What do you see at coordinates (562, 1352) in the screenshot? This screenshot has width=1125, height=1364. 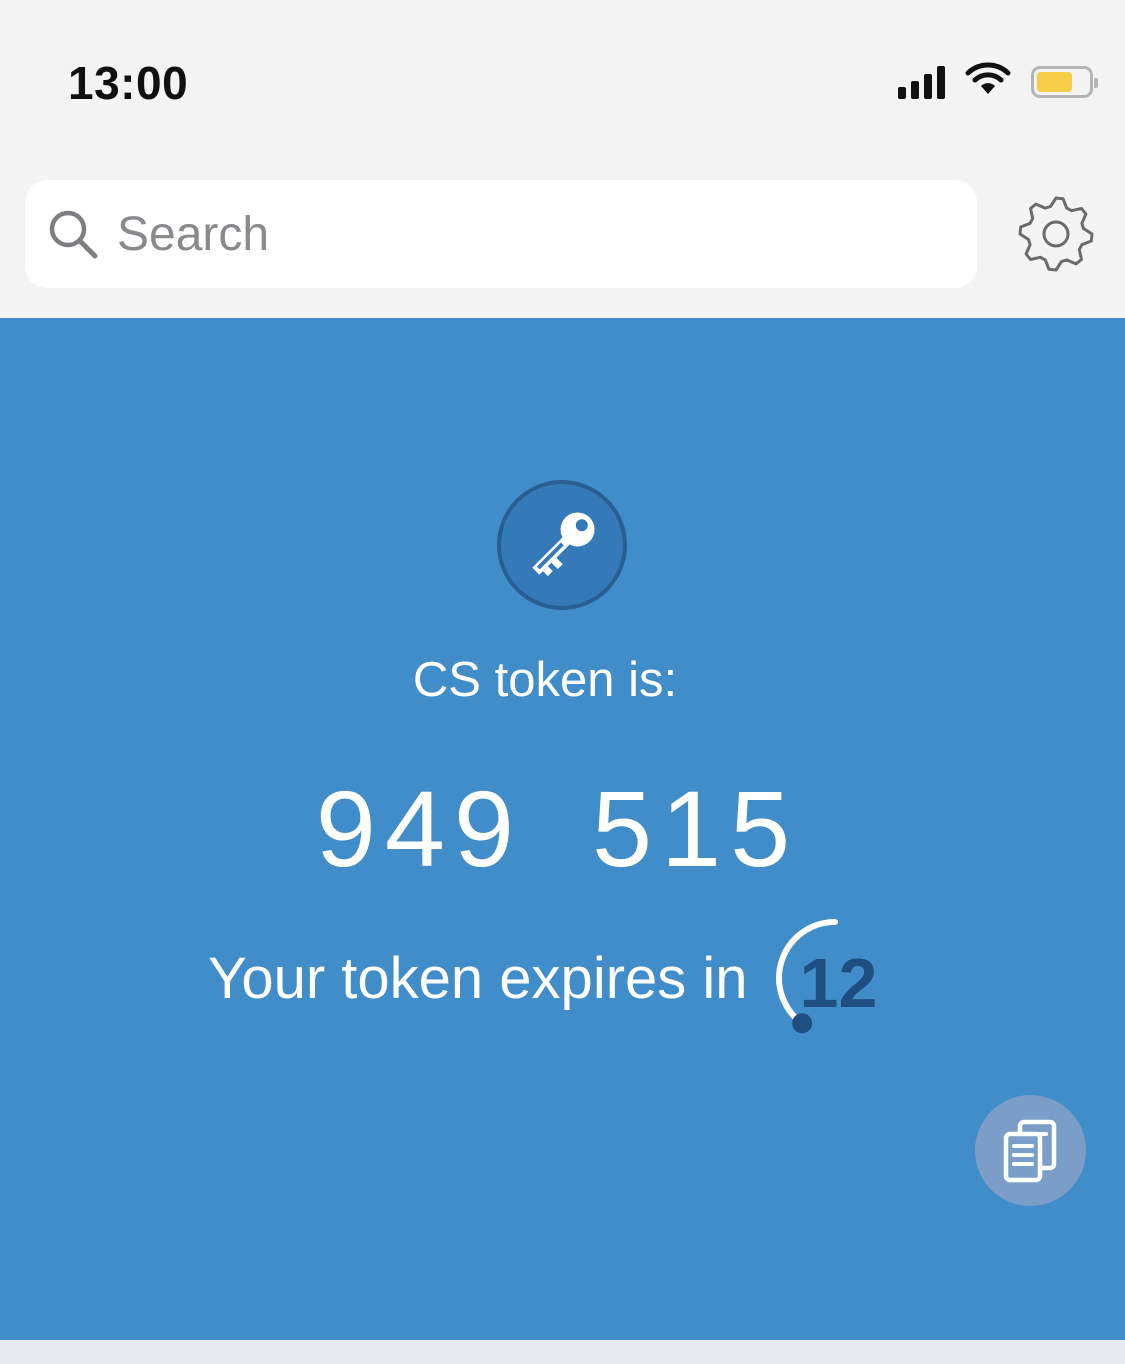 I see `bottom-divider` at bounding box center [562, 1352].